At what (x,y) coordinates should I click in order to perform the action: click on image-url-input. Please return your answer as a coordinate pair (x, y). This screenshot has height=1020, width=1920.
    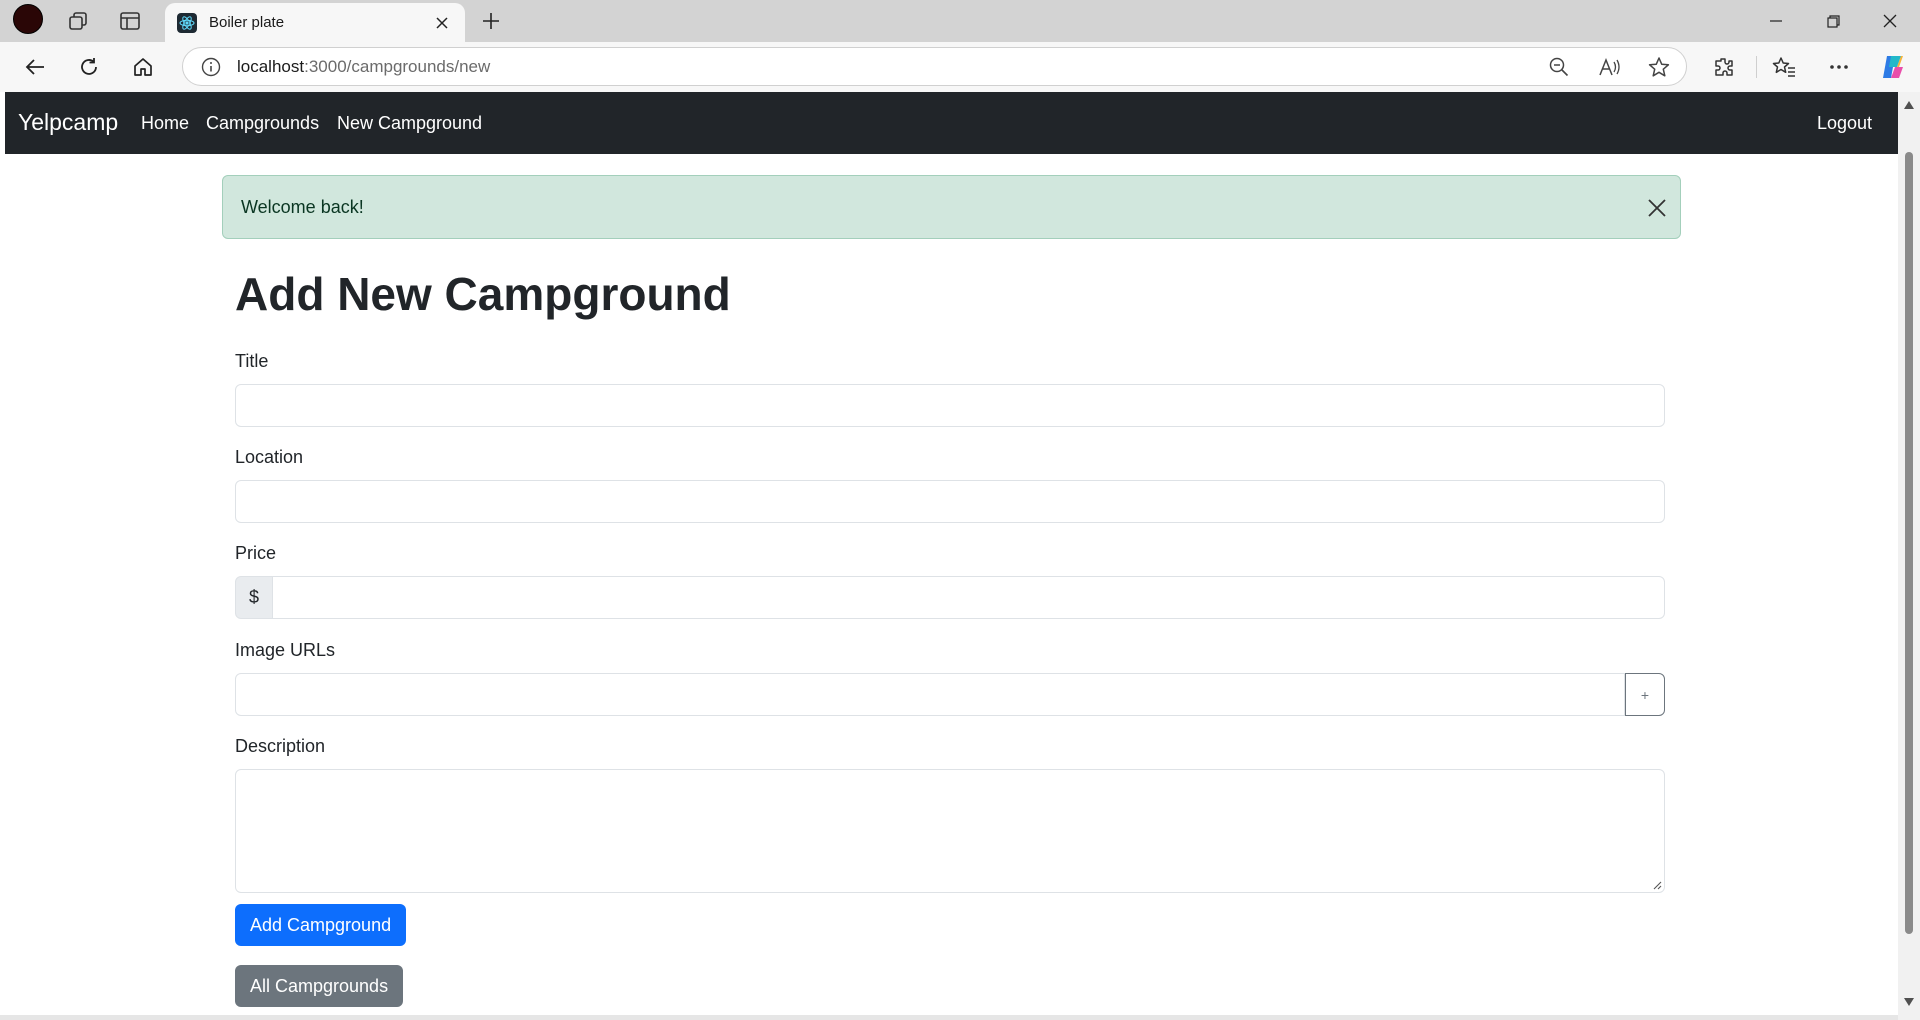
    Looking at the image, I should click on (930, 694).